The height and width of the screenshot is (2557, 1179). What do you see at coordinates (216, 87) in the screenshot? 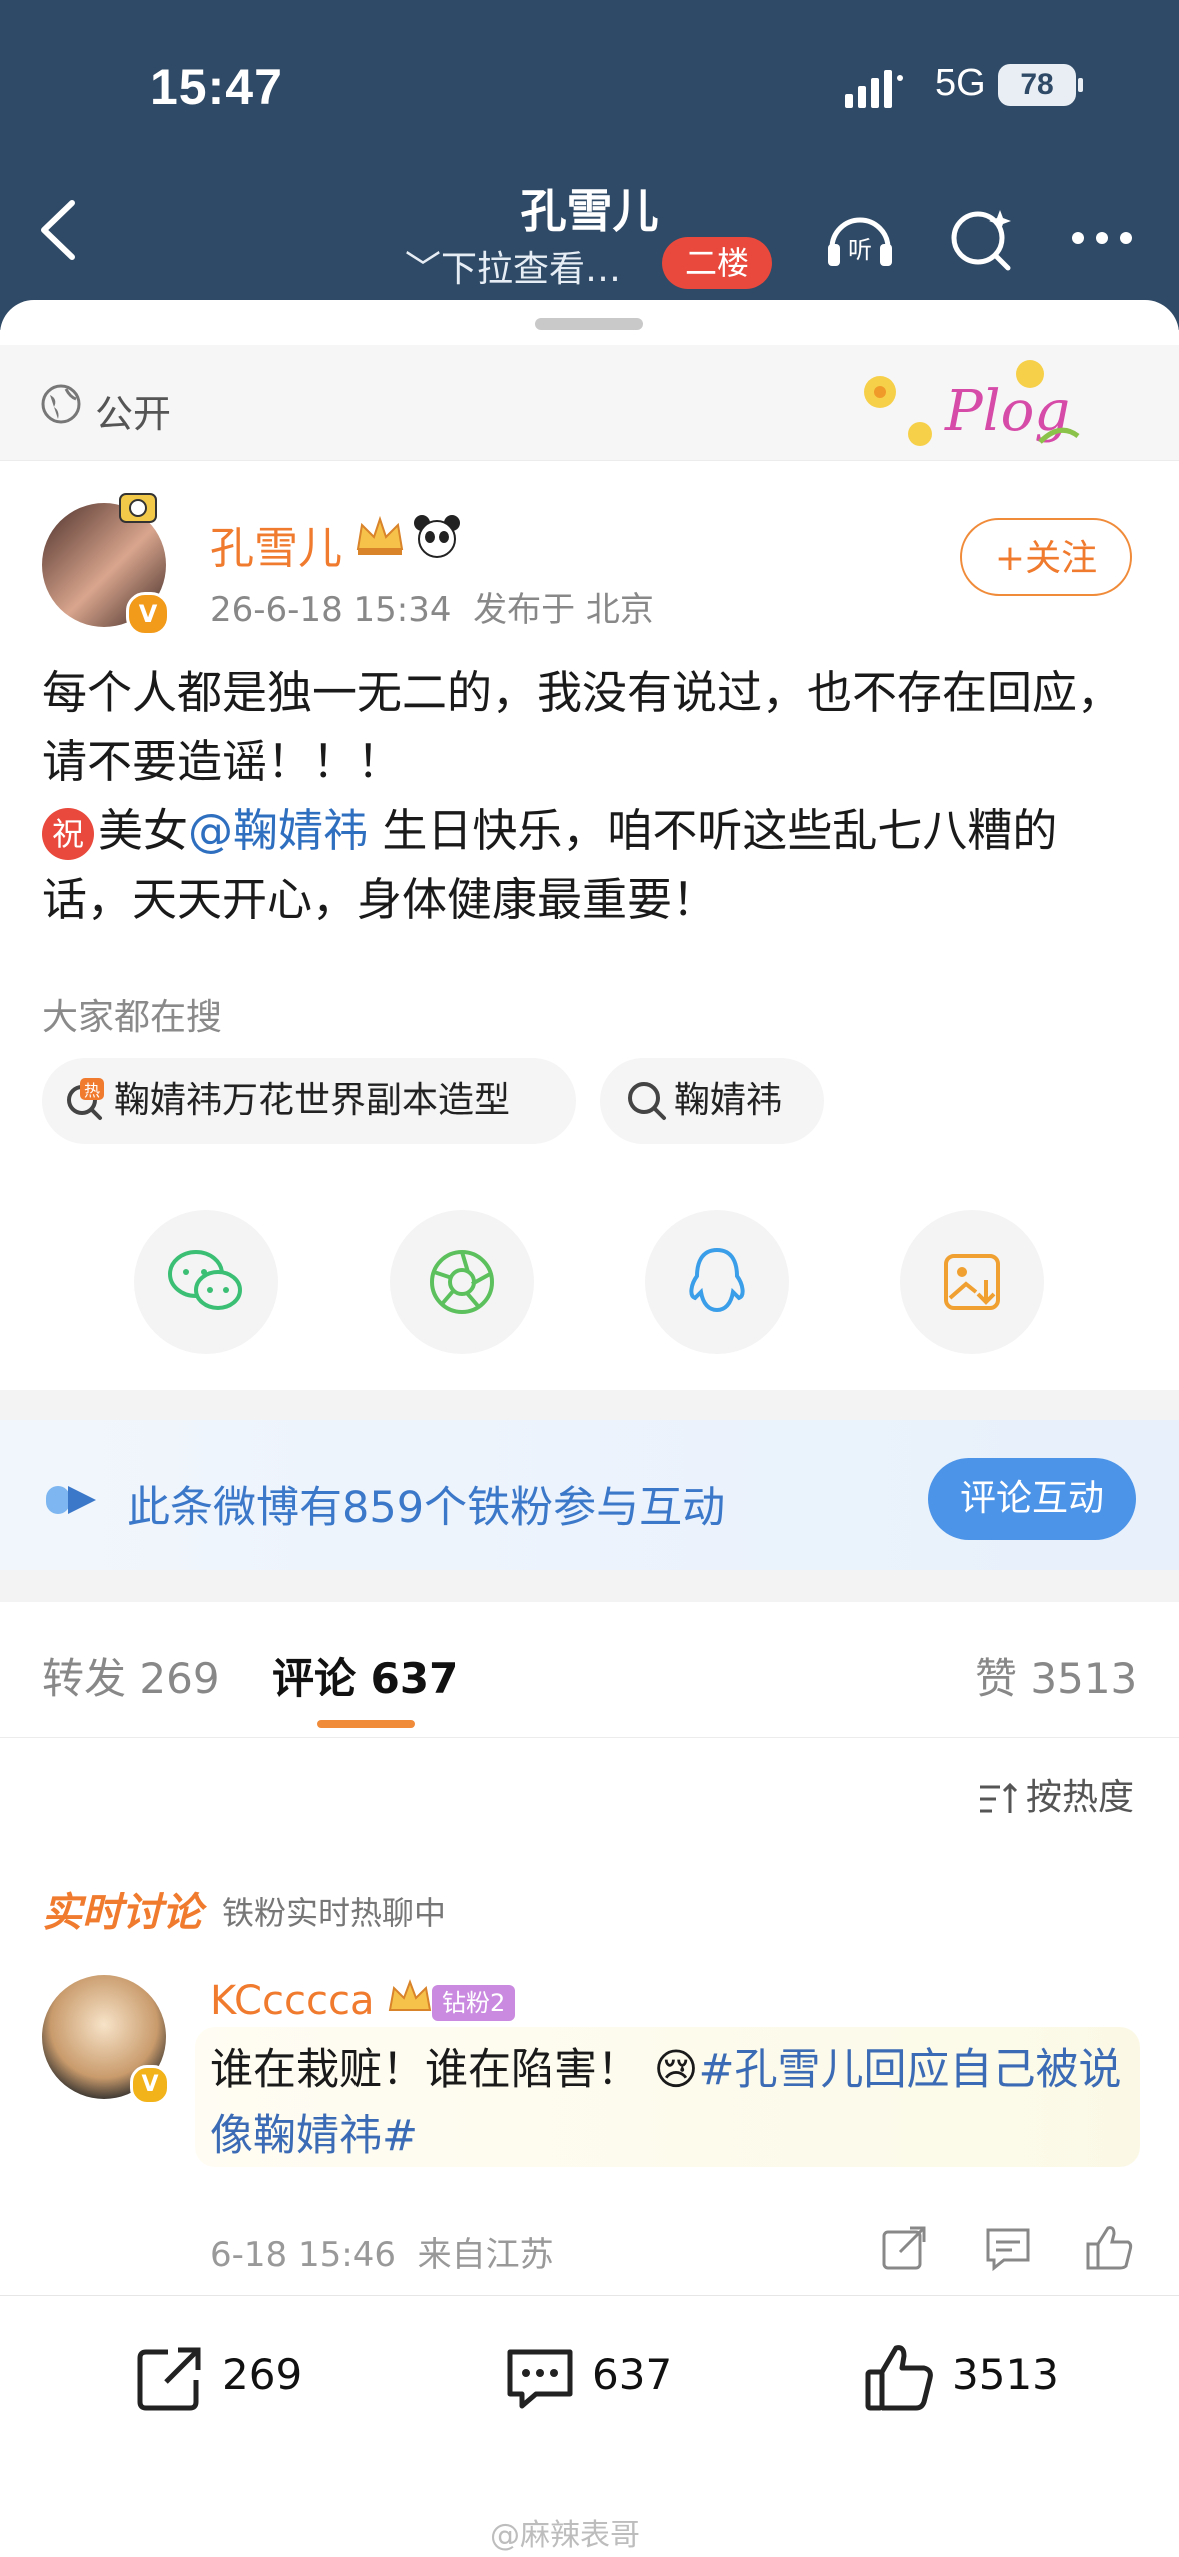
I see `status-time: 15:47` at bounding box center [216, 87].